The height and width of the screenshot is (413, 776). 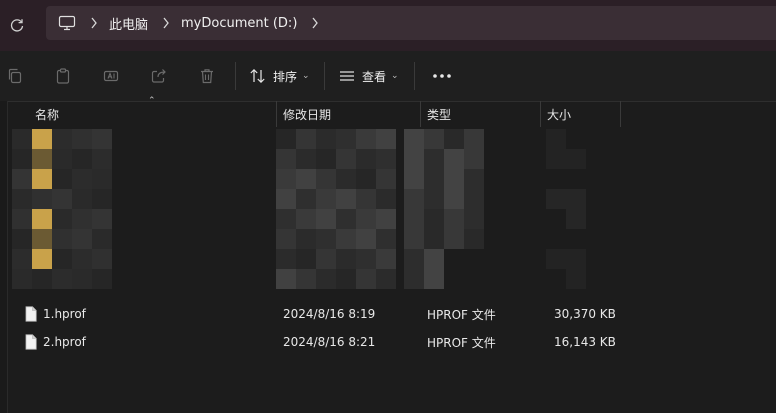 I want to click on file-type: HPROF 文件, so click(x=461, y=342).